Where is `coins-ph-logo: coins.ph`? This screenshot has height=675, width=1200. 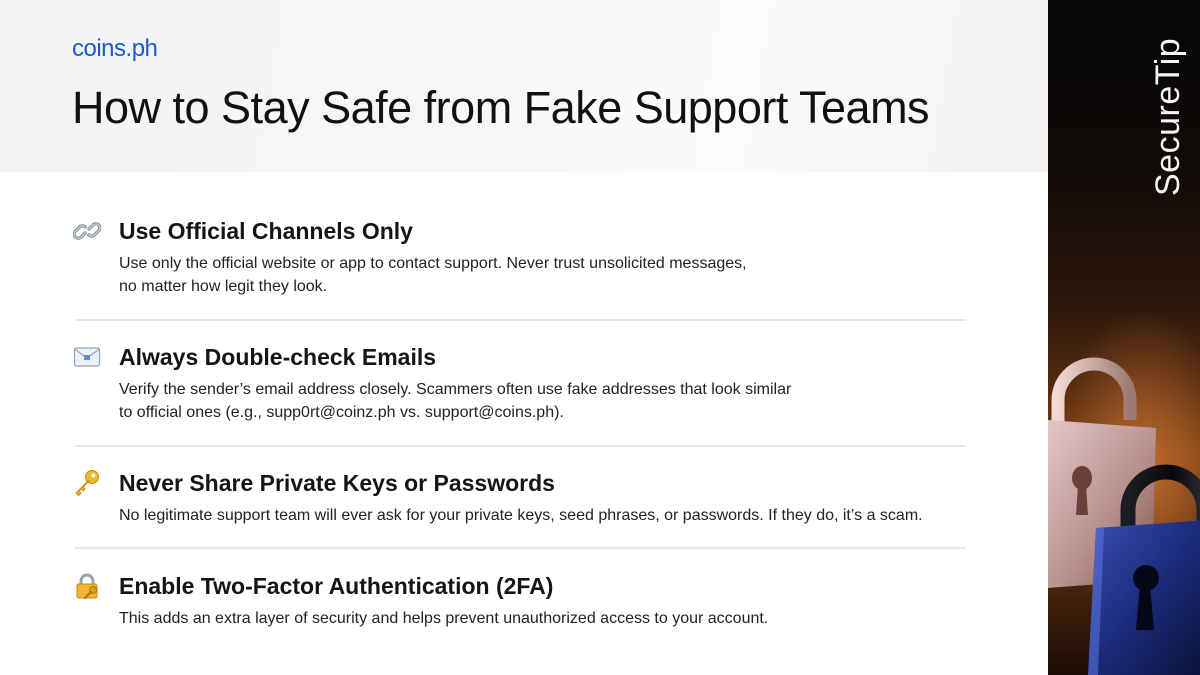
coins-ph-logo: coins.ph is located at coordinates (115, 49).